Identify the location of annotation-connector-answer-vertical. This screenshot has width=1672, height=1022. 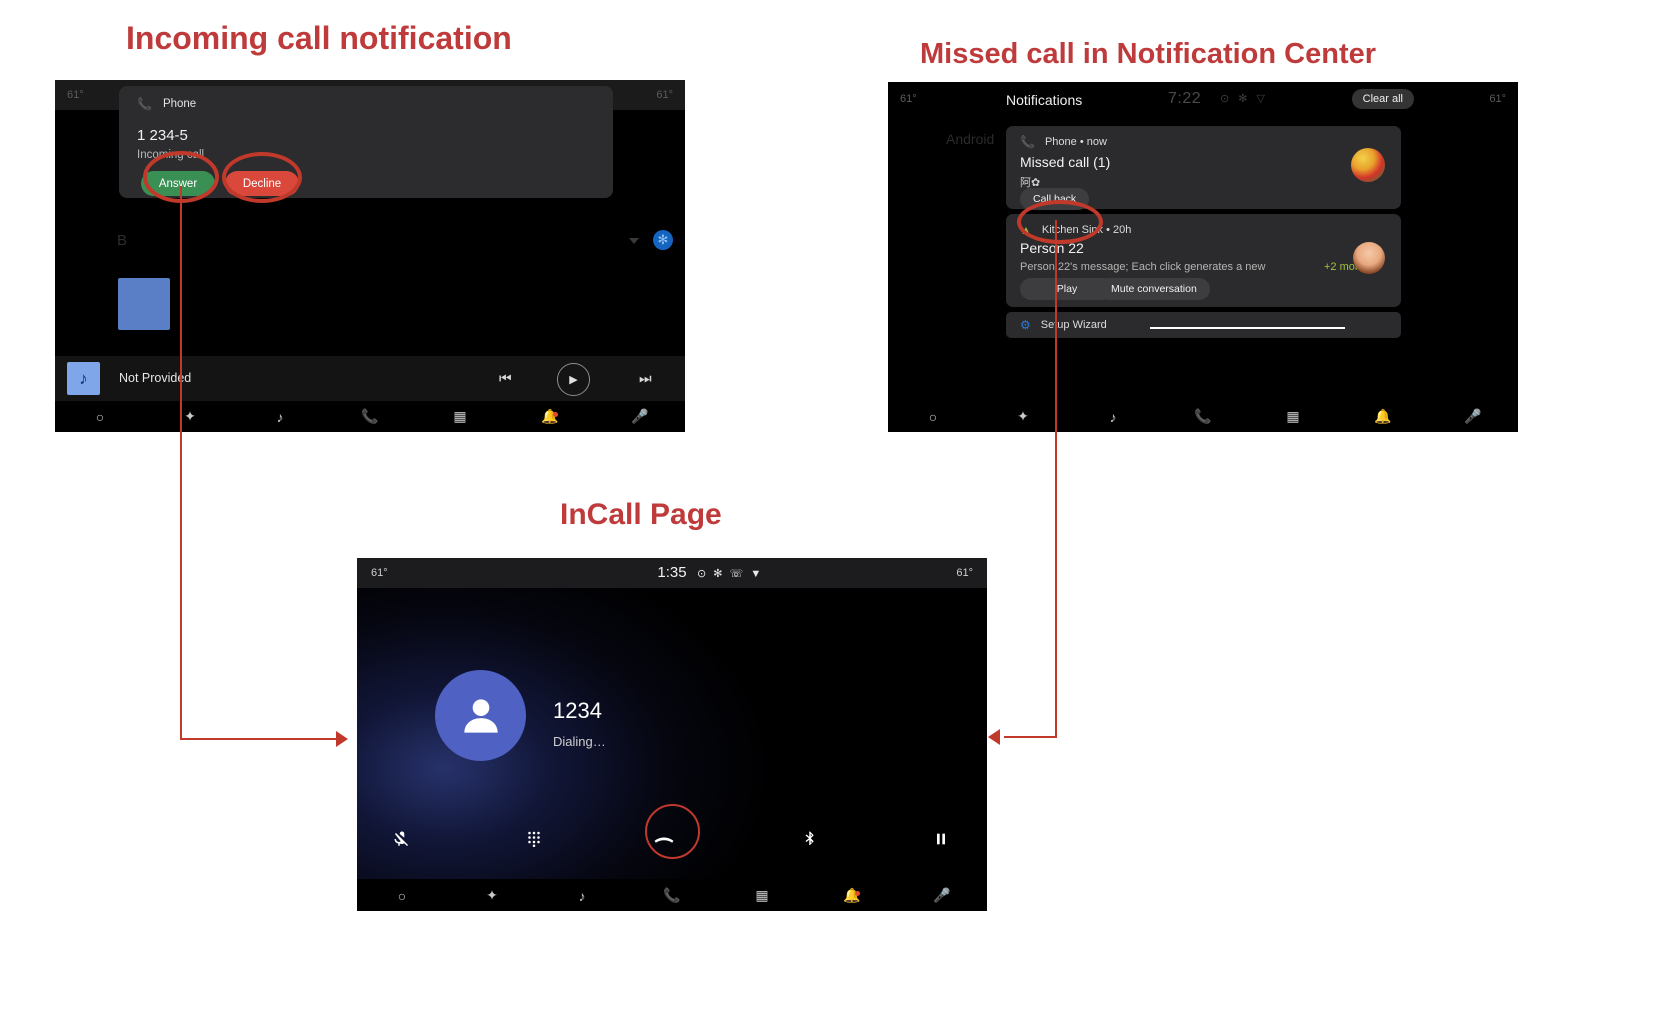
(181, 463).